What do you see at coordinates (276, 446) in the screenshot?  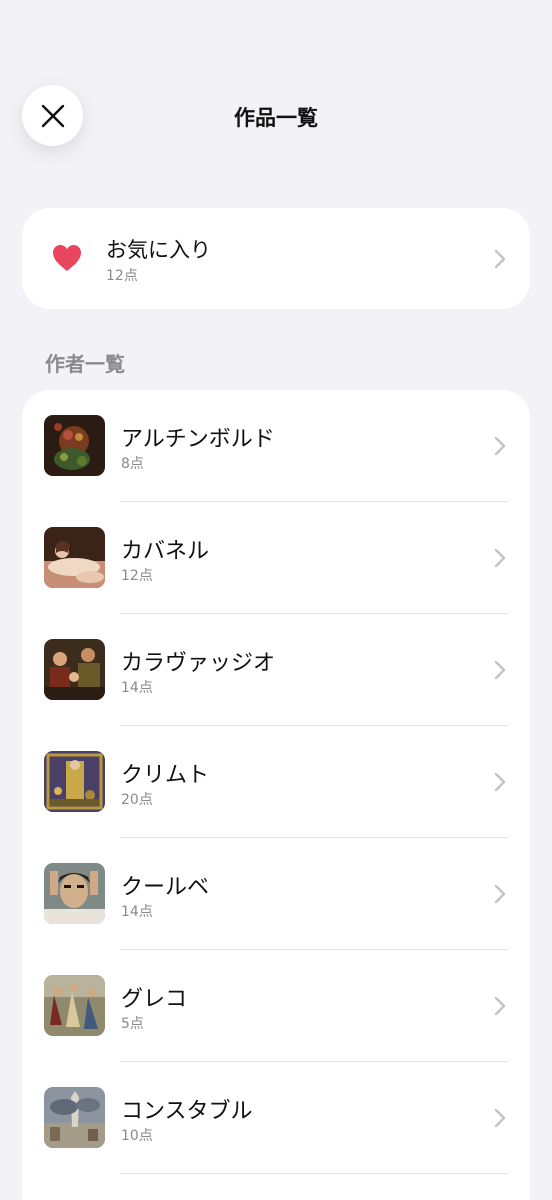 I see `artist-row-arcimboldo: アルチンボルド 8点` at bounding box center [276, 446].